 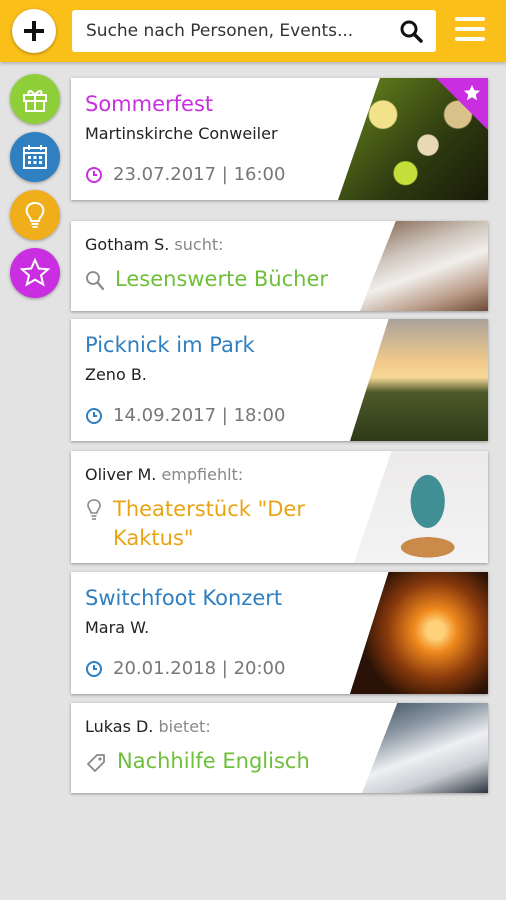 I want to click on category-events-button, so click(x=35, y=157).